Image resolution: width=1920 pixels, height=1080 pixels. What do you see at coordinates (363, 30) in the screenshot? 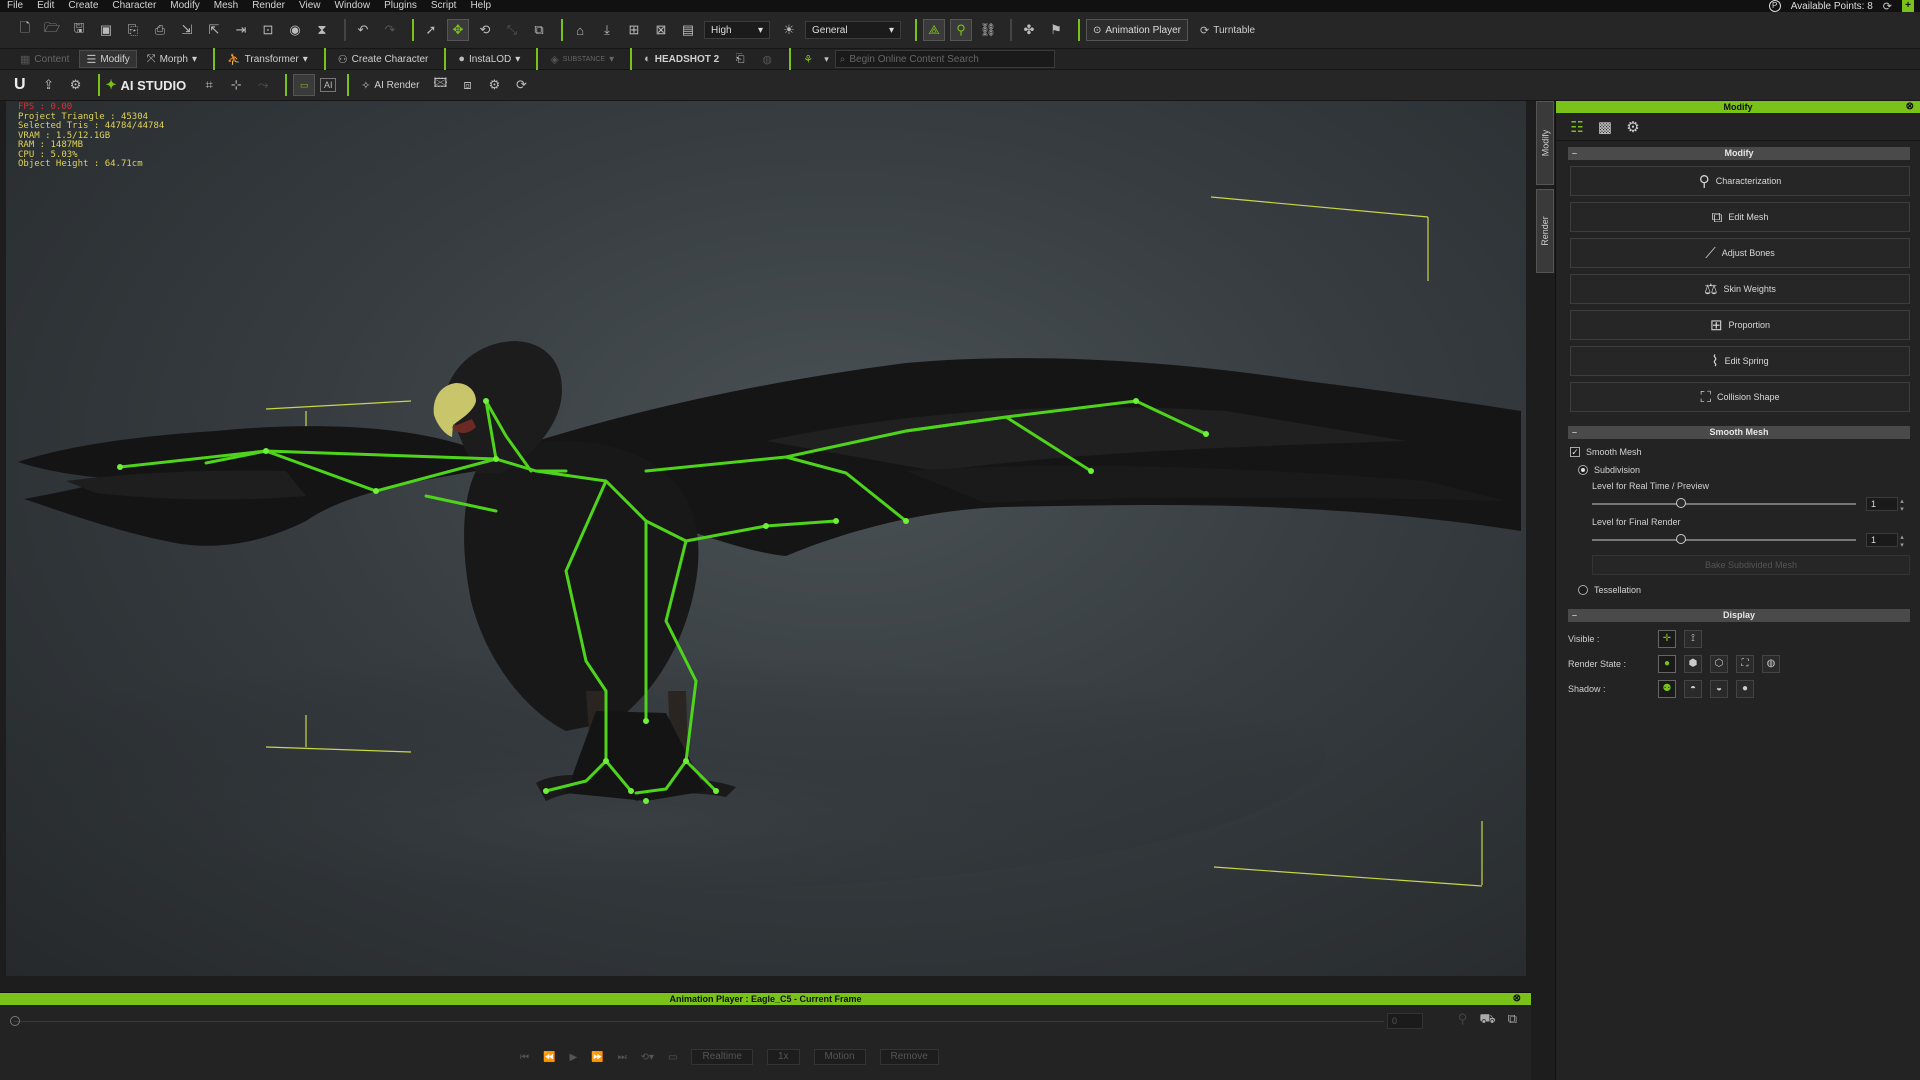
I see `undo-icon: ↶` at bounding box center [363, 30].